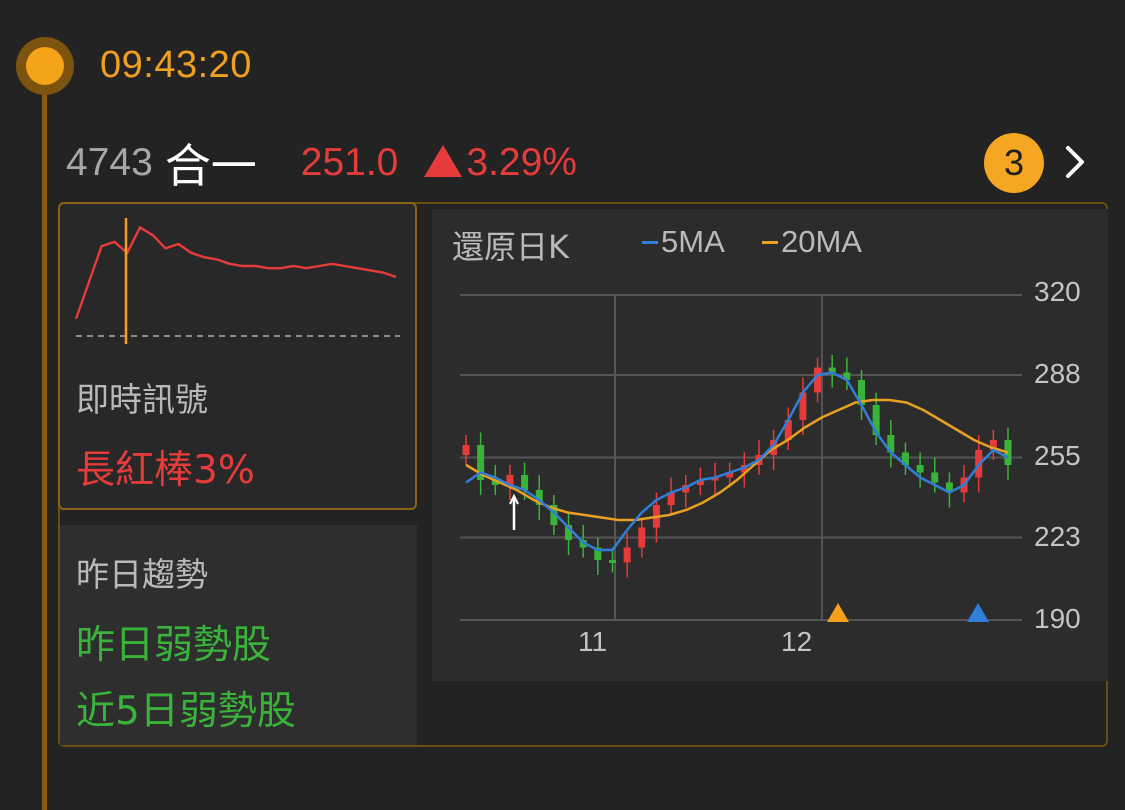 This screenshot has width=1125, height=810. What do you see at coordinates (109, 162) in the screenshot?
I see `stock-code: 4743` at bounding box center [109, 162].